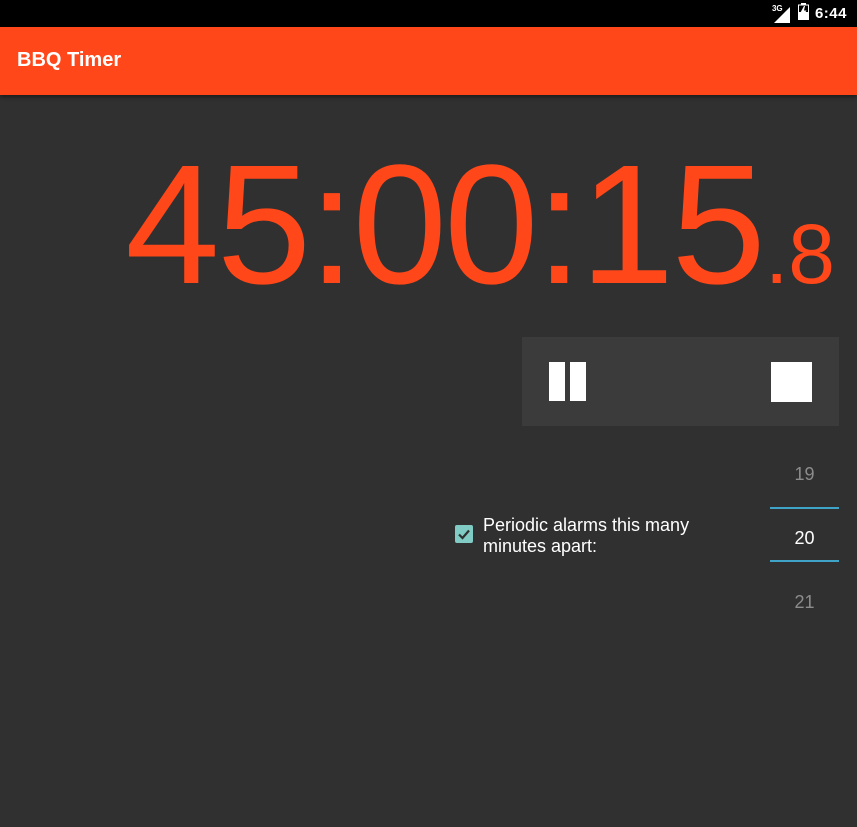 The height and width of the screenshot is (827, 857). I want to click on signal-icon: 3G, so click(782, 13).